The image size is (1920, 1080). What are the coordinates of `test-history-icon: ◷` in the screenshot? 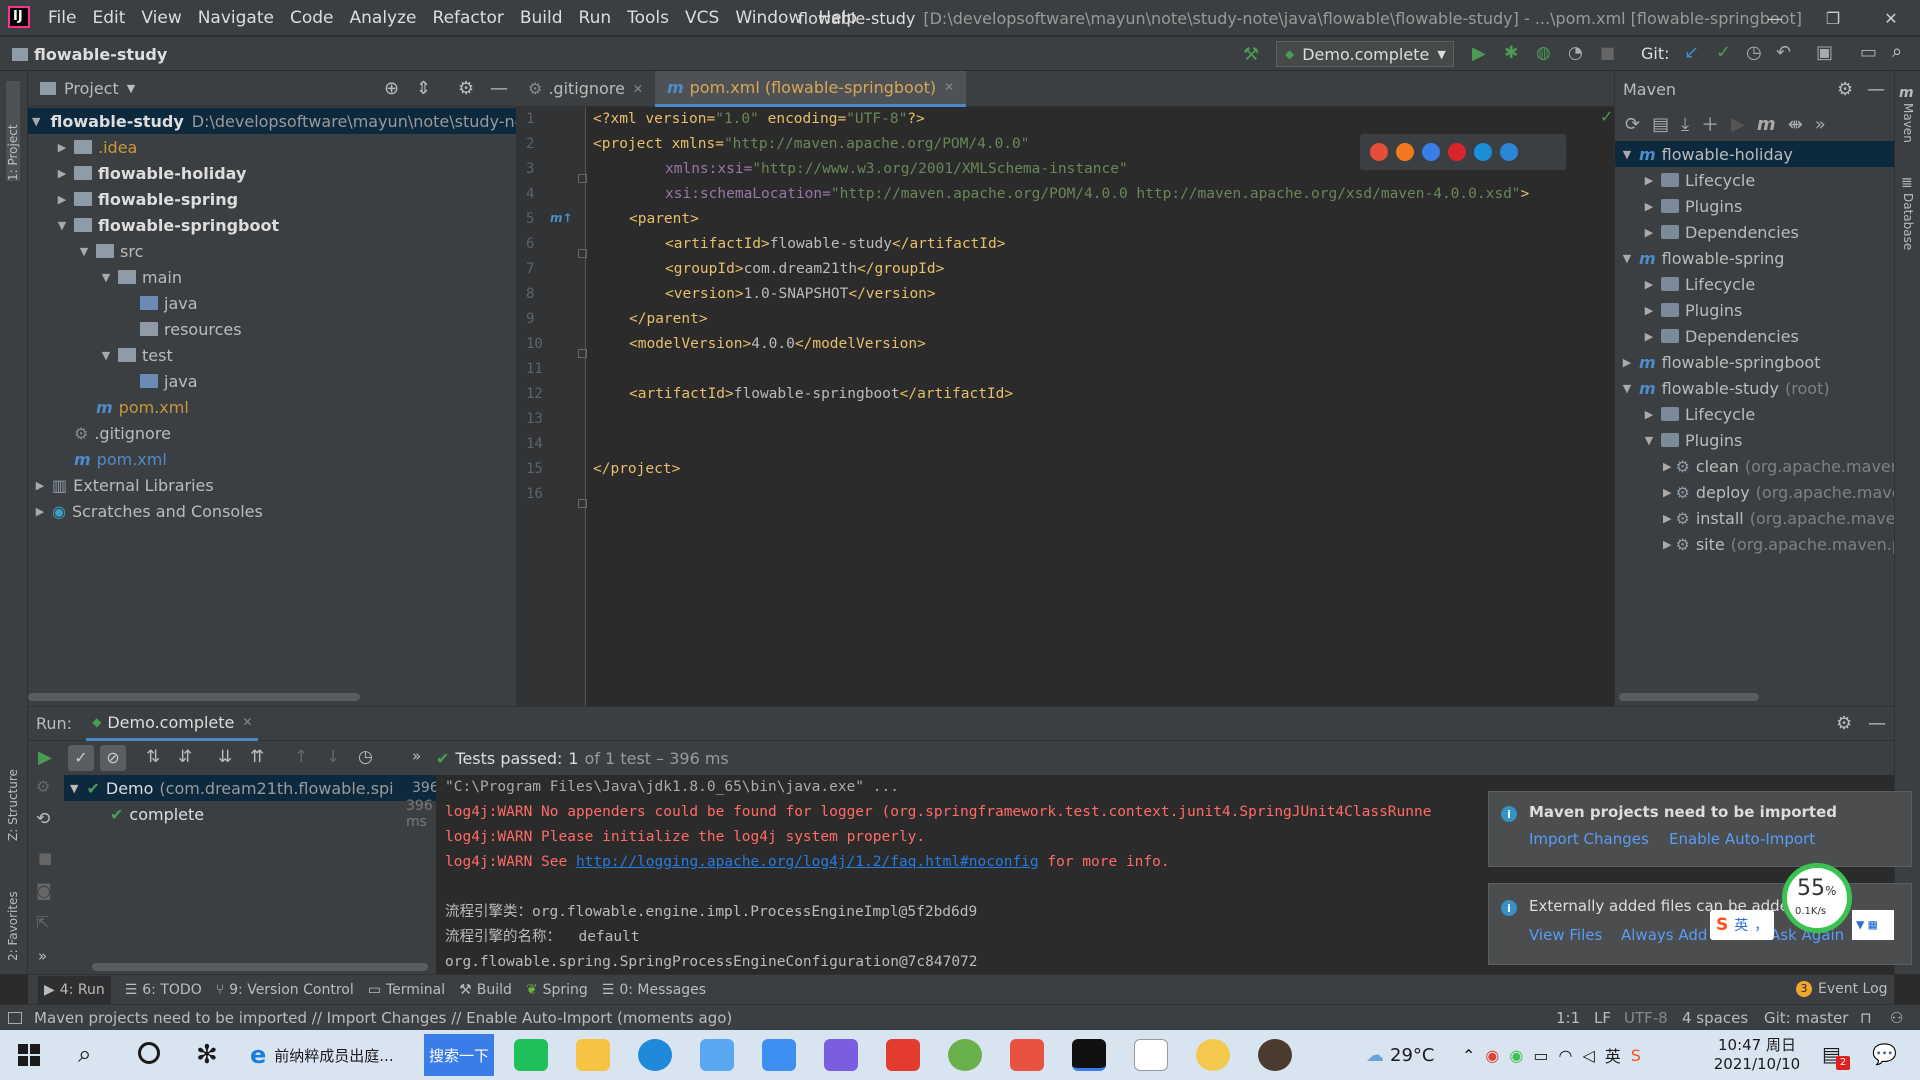 It's located at (365, 757).